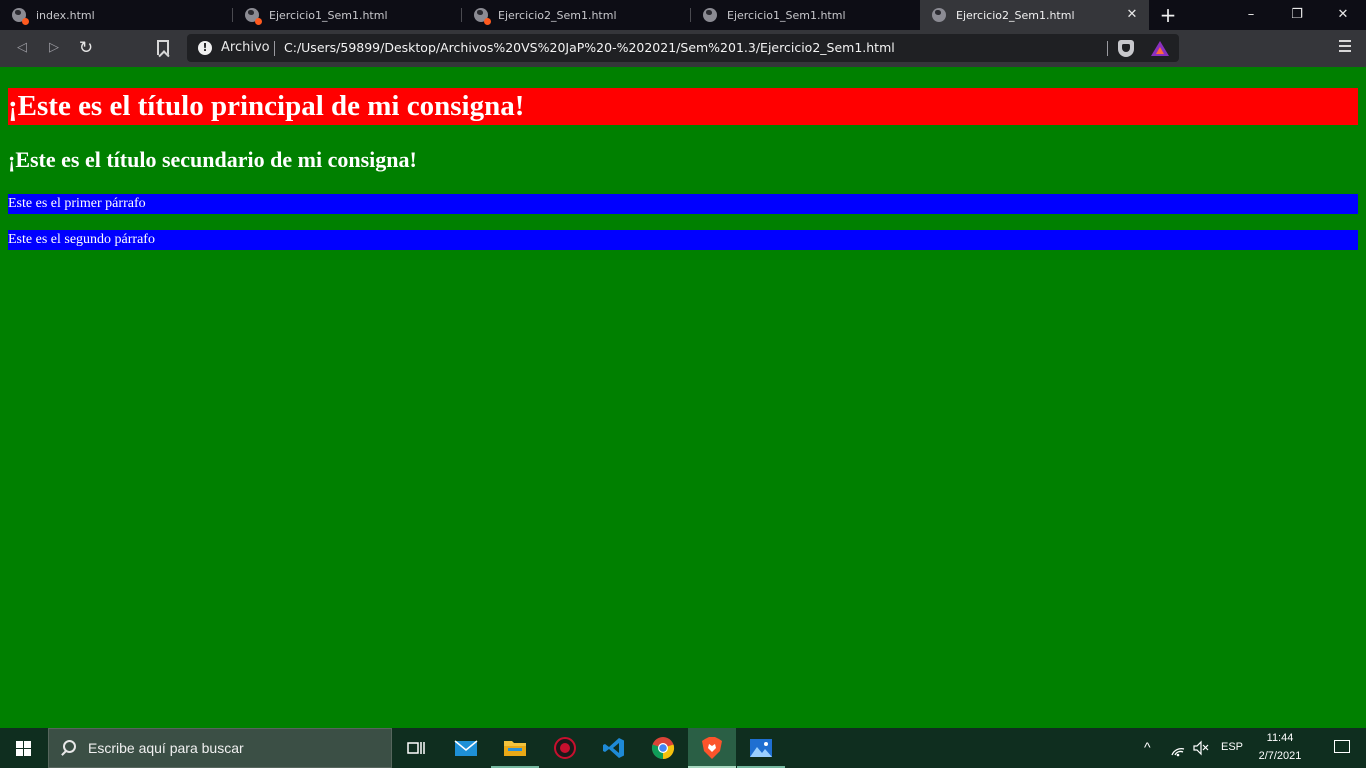  I want to click on search-placeholder: Escribe aquí para buscar, so click(166, 748).